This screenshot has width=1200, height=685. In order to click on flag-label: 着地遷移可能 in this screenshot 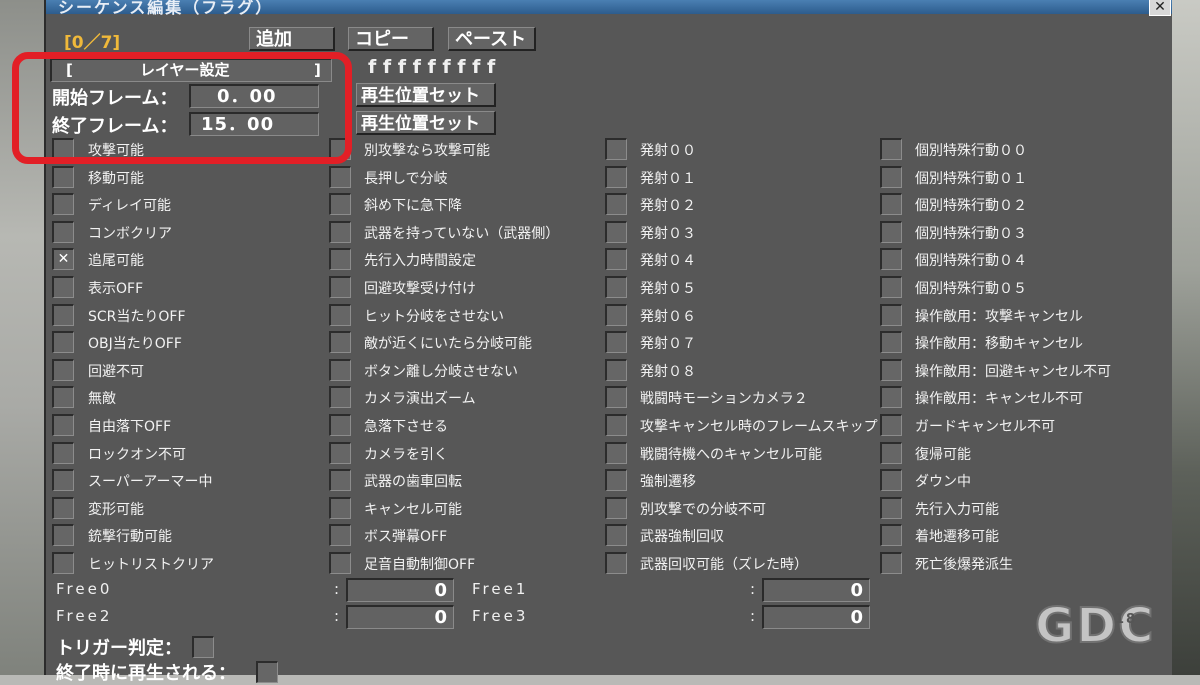, I will do `click(957, 537)`.